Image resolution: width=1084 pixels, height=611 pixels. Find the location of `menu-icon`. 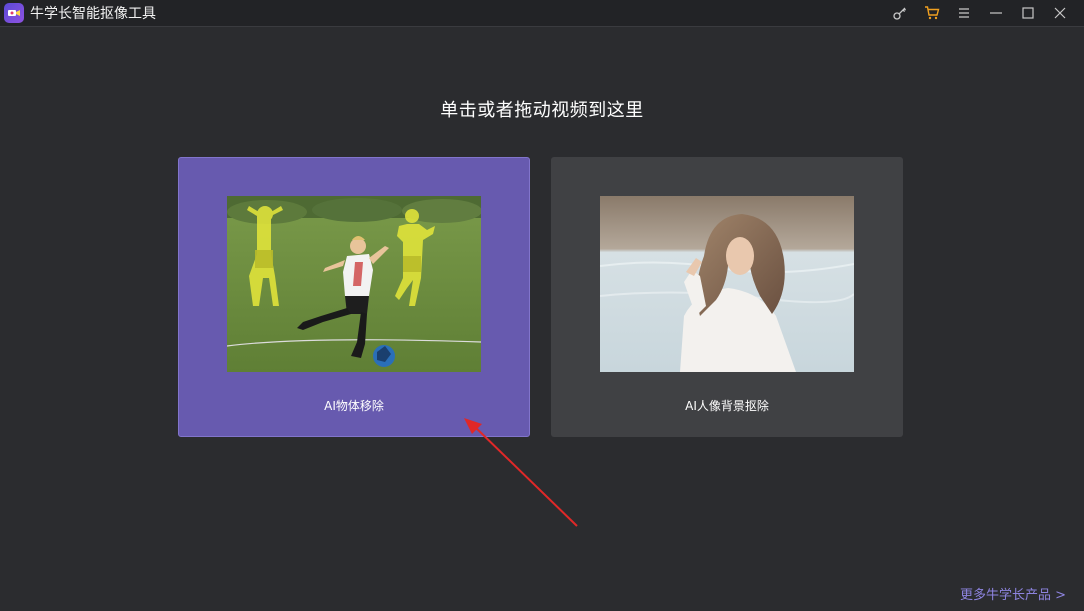

menu-icon is located at coordinates (964, 13).